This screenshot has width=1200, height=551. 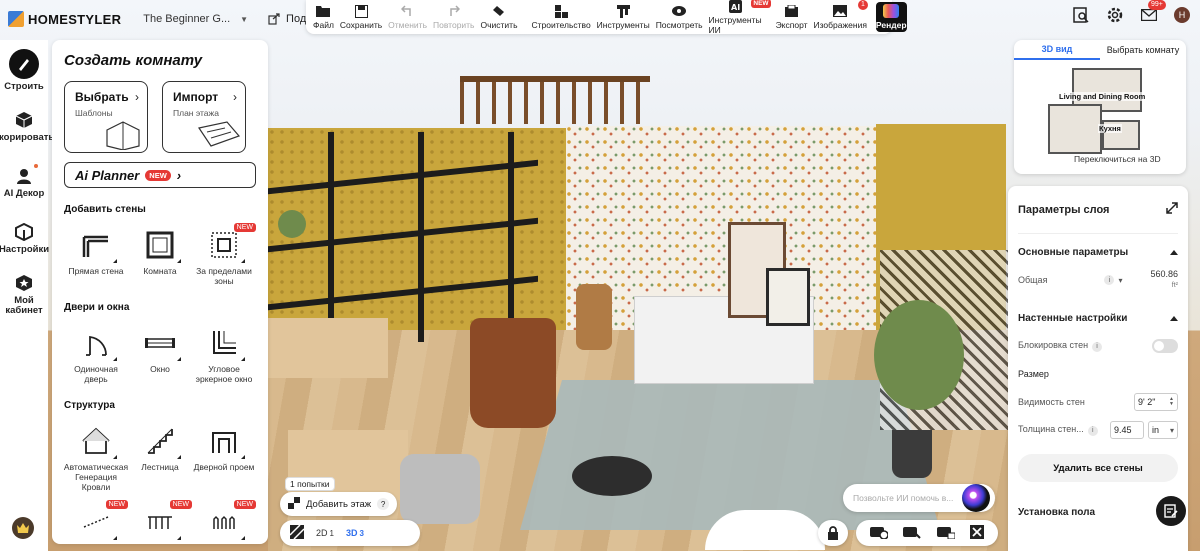 What do you see at coordinates (323, 17) in the screenshot?
I see `file-button: Файл` at bounding box center [323, 17].